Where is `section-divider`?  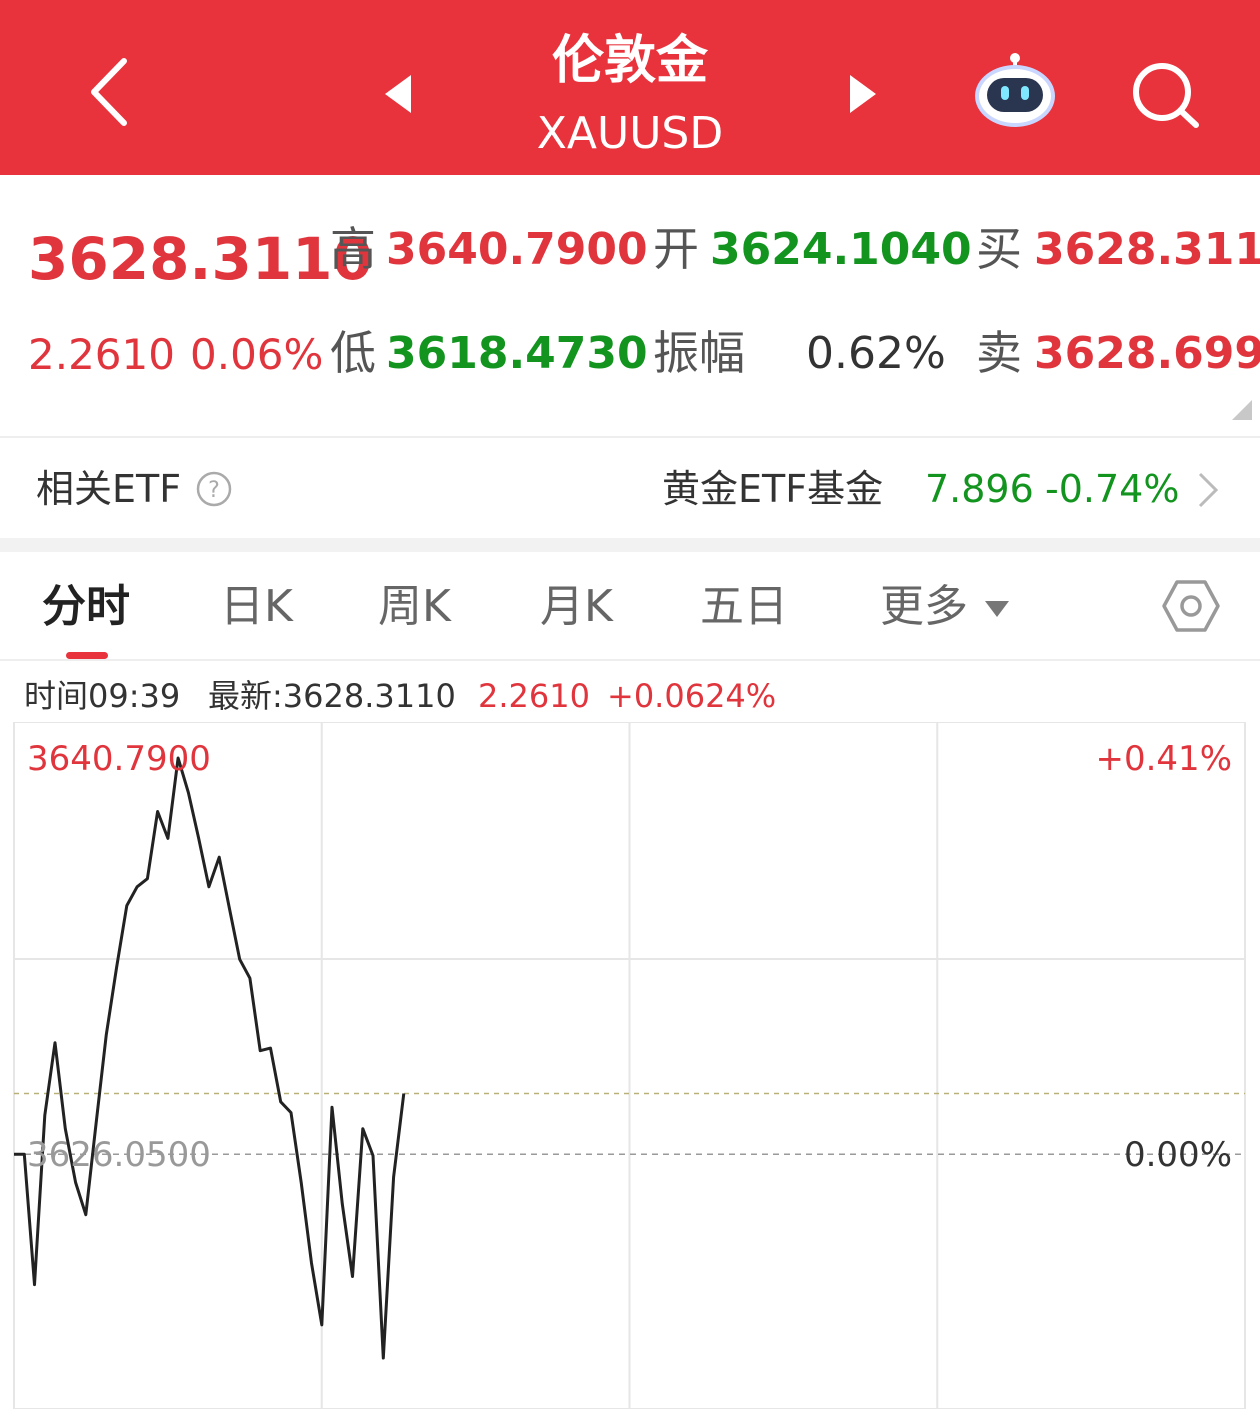 section-divider is located at coordinates (630, 545).